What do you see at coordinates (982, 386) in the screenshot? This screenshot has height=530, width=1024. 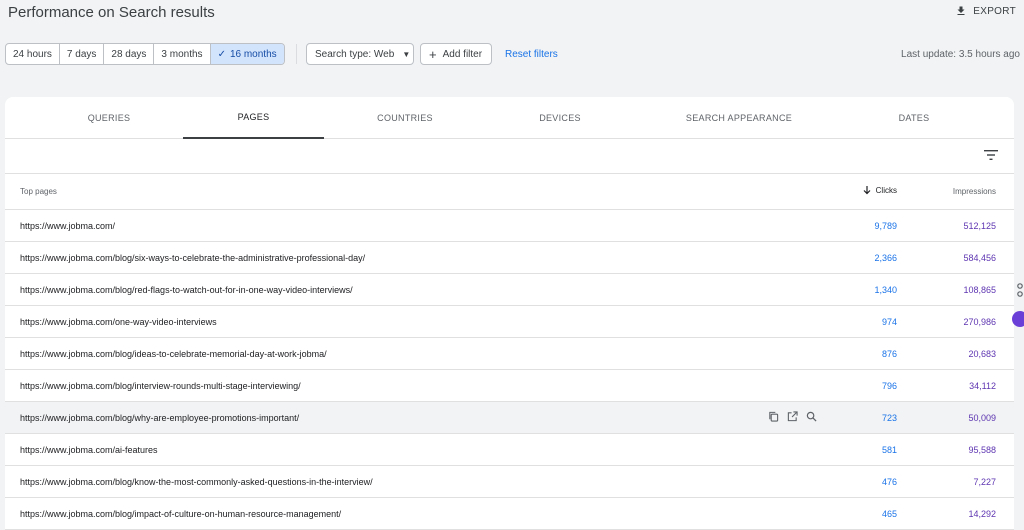 I see `impressions-value: 34,112` at bounding box center [982, 386].